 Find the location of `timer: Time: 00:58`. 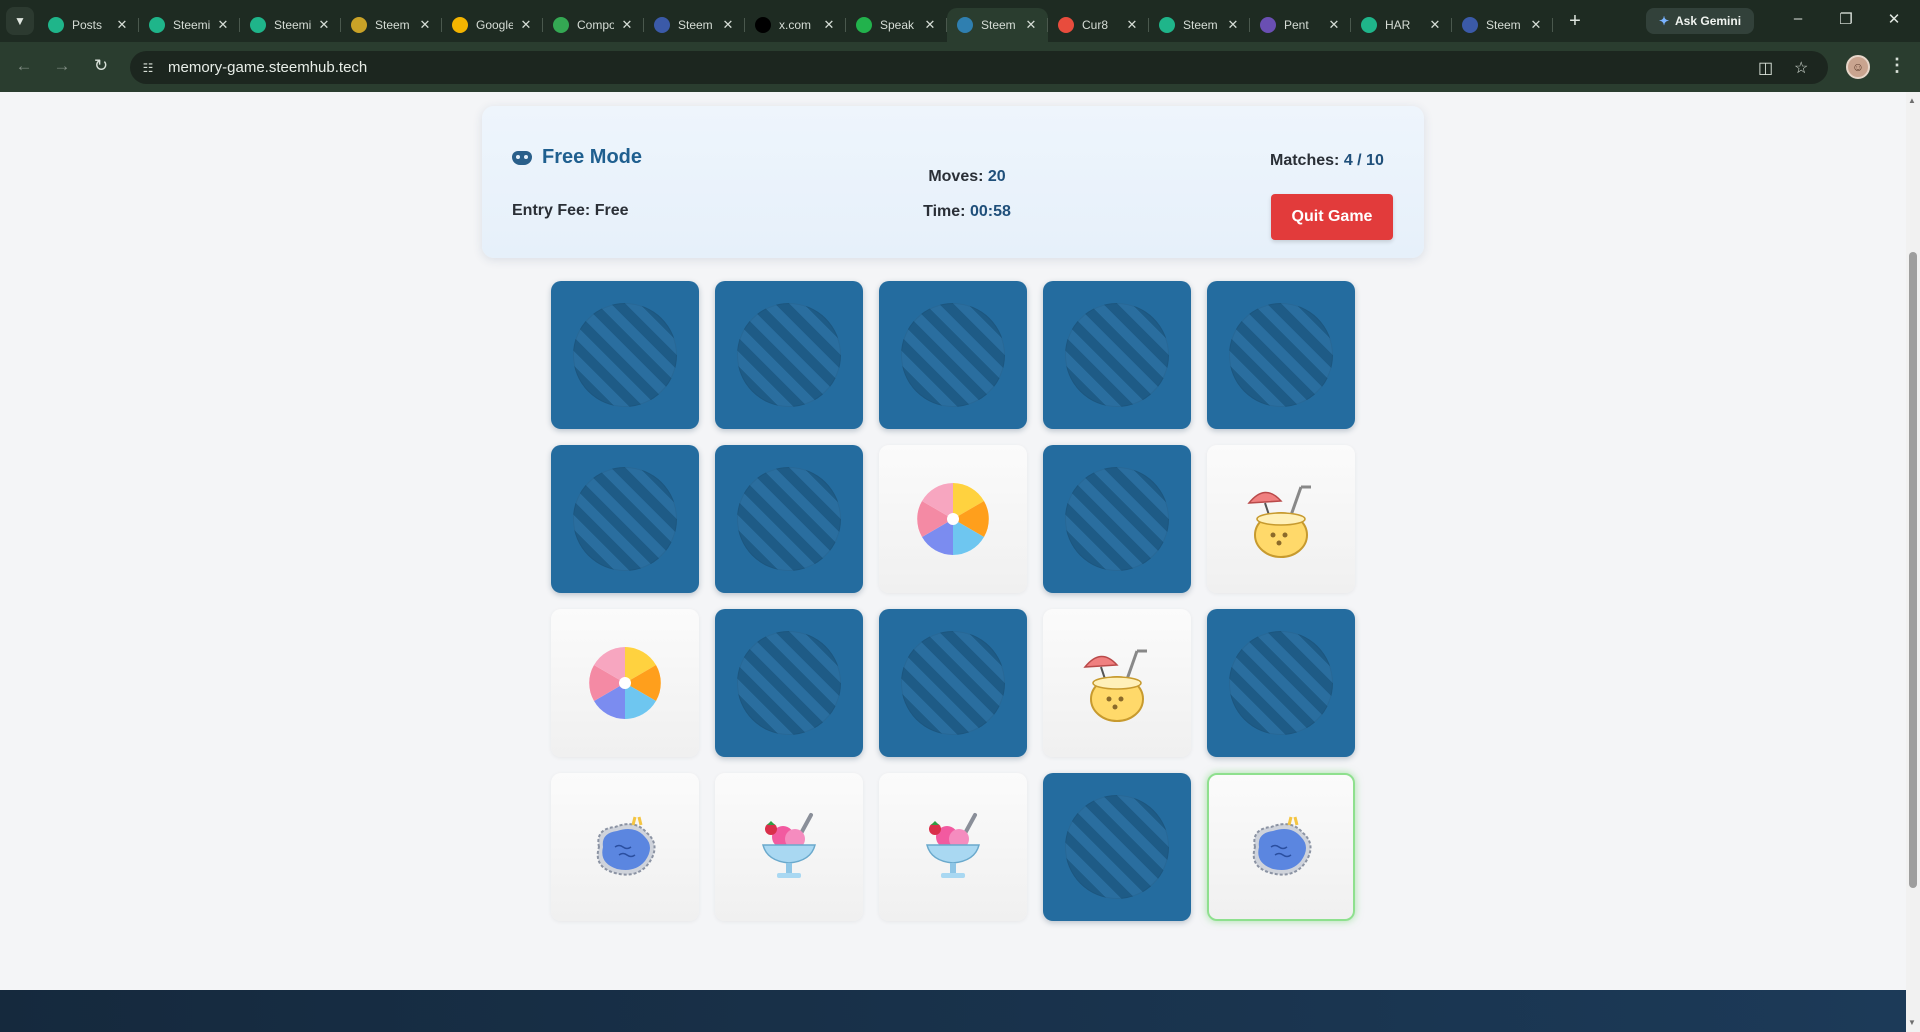

timer: Time: 00:58 is located at coordinates (967, 212).